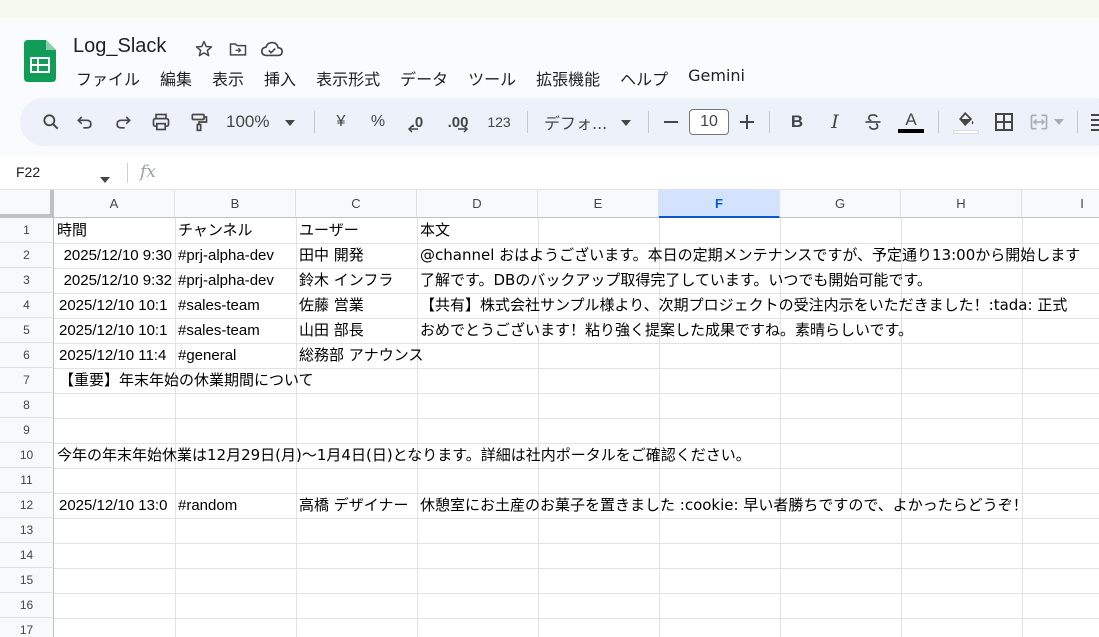 Image resolution: width=1099 pixels, height=637 pixels. What do you see at coordinates (356, 330) in the screenshot?
I see `cell-c5: 山田 部長` at bounding box center [356, 330].